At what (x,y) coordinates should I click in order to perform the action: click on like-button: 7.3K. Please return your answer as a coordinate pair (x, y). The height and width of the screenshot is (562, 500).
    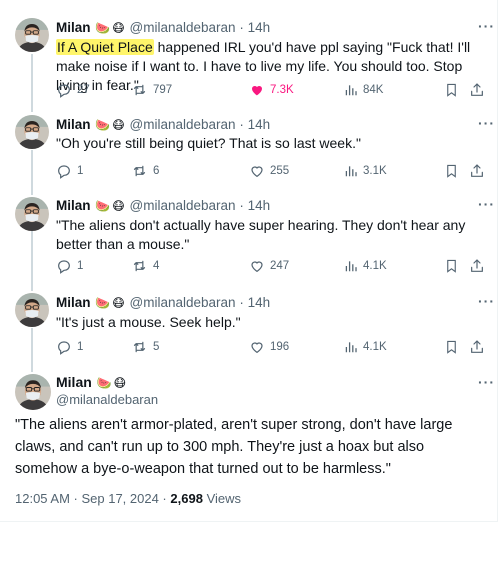
    Looking at the image, I should click on (271, 90).